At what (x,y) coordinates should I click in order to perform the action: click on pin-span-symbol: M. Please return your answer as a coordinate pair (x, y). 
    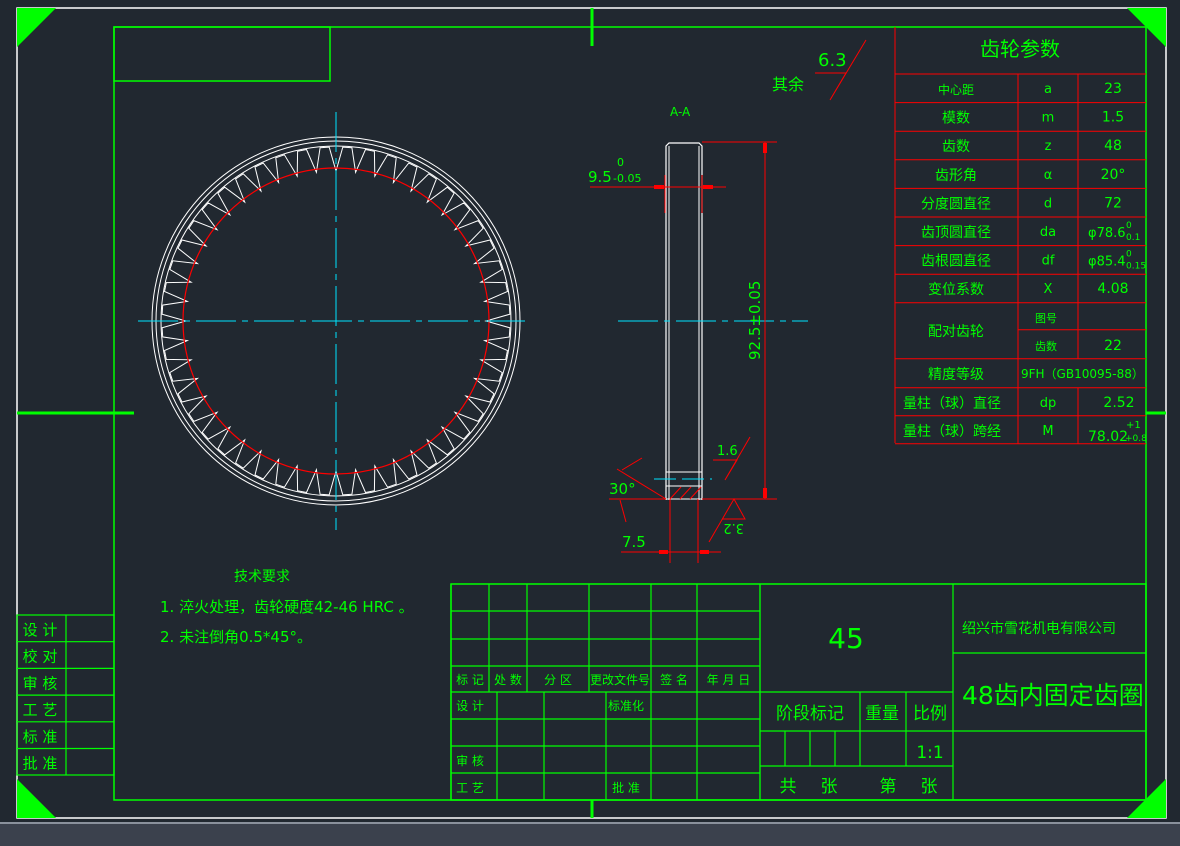
    Looking at the image, I should click on (1047, 431).